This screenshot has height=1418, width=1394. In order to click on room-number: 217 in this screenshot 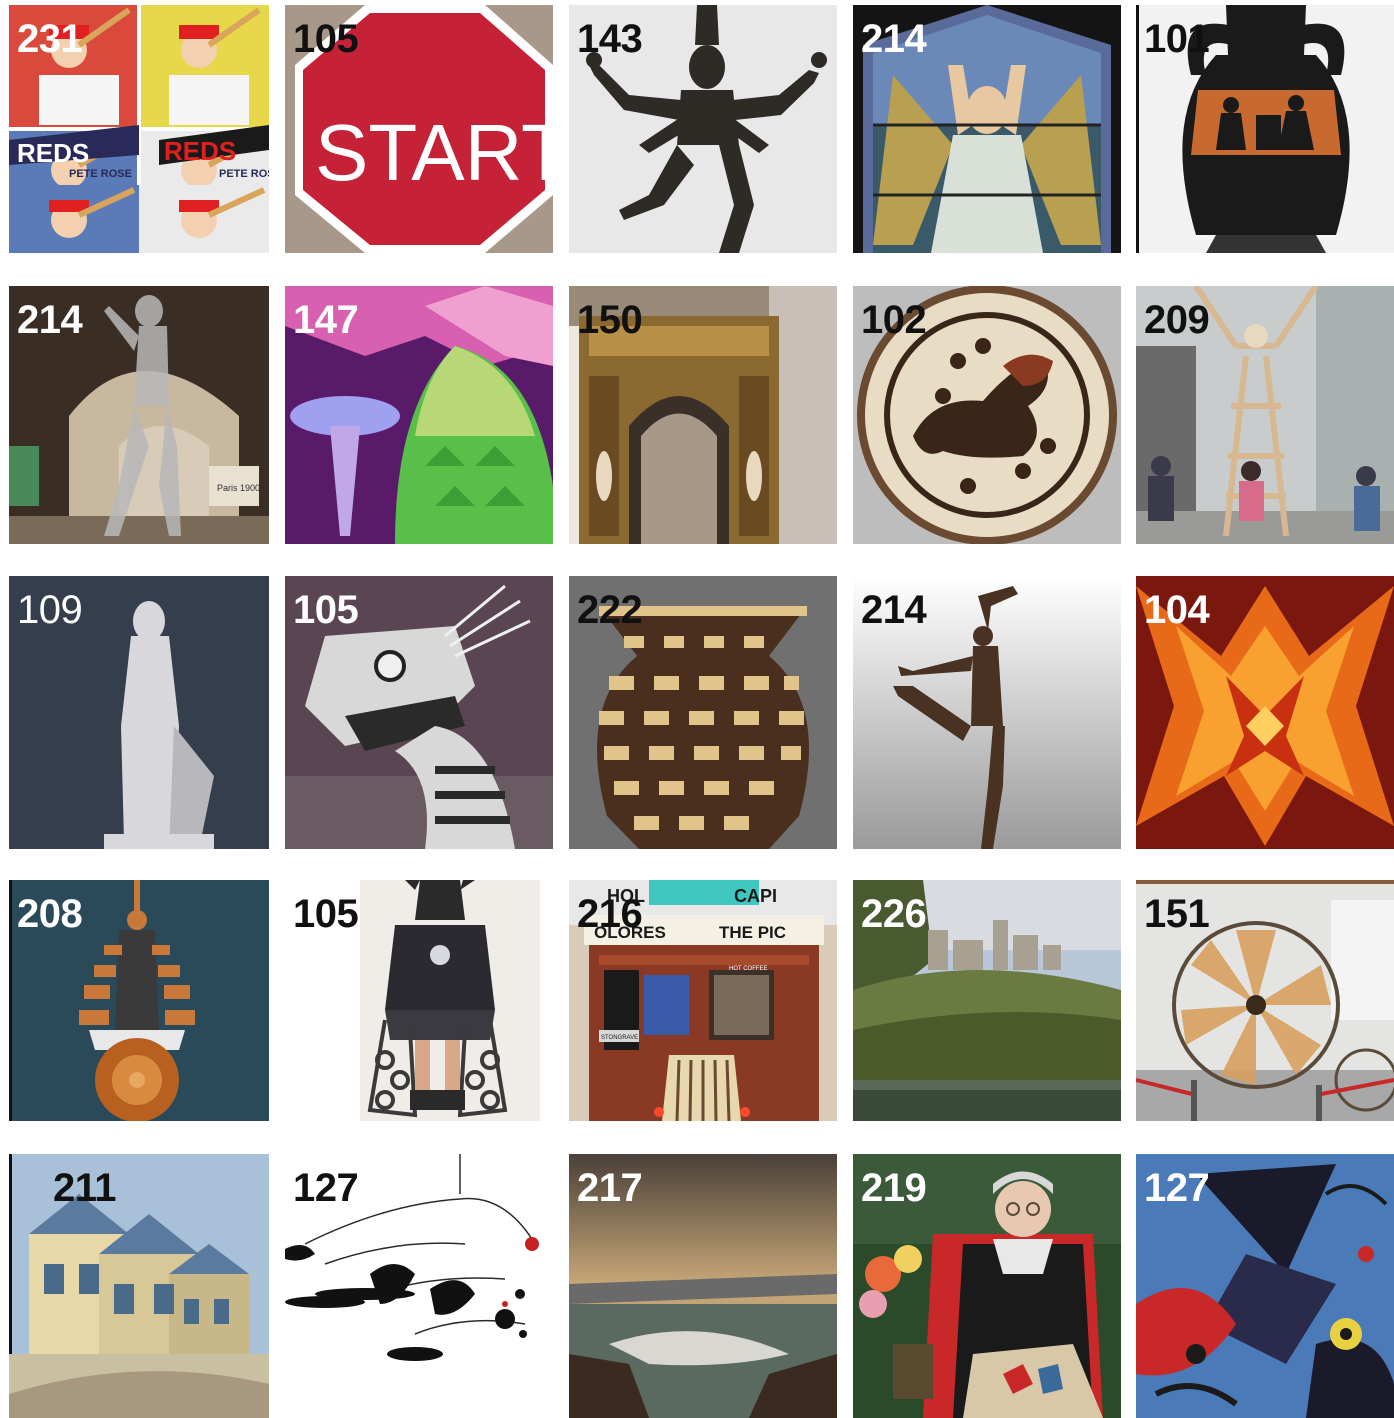, I will do `click(610, 1188)`.